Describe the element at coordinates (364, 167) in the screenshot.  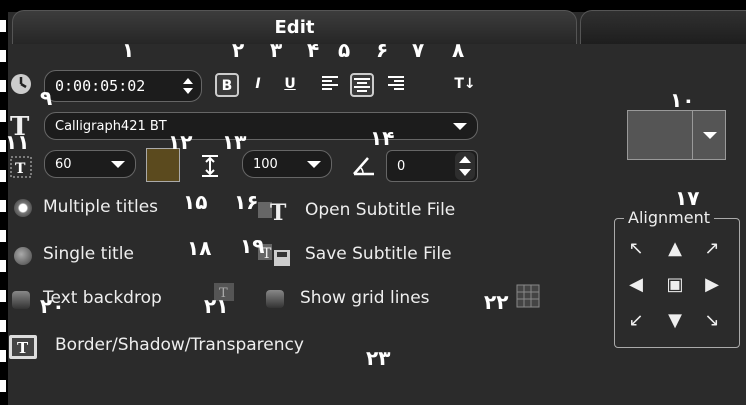
I see `rotation-angle-icon` at that location.